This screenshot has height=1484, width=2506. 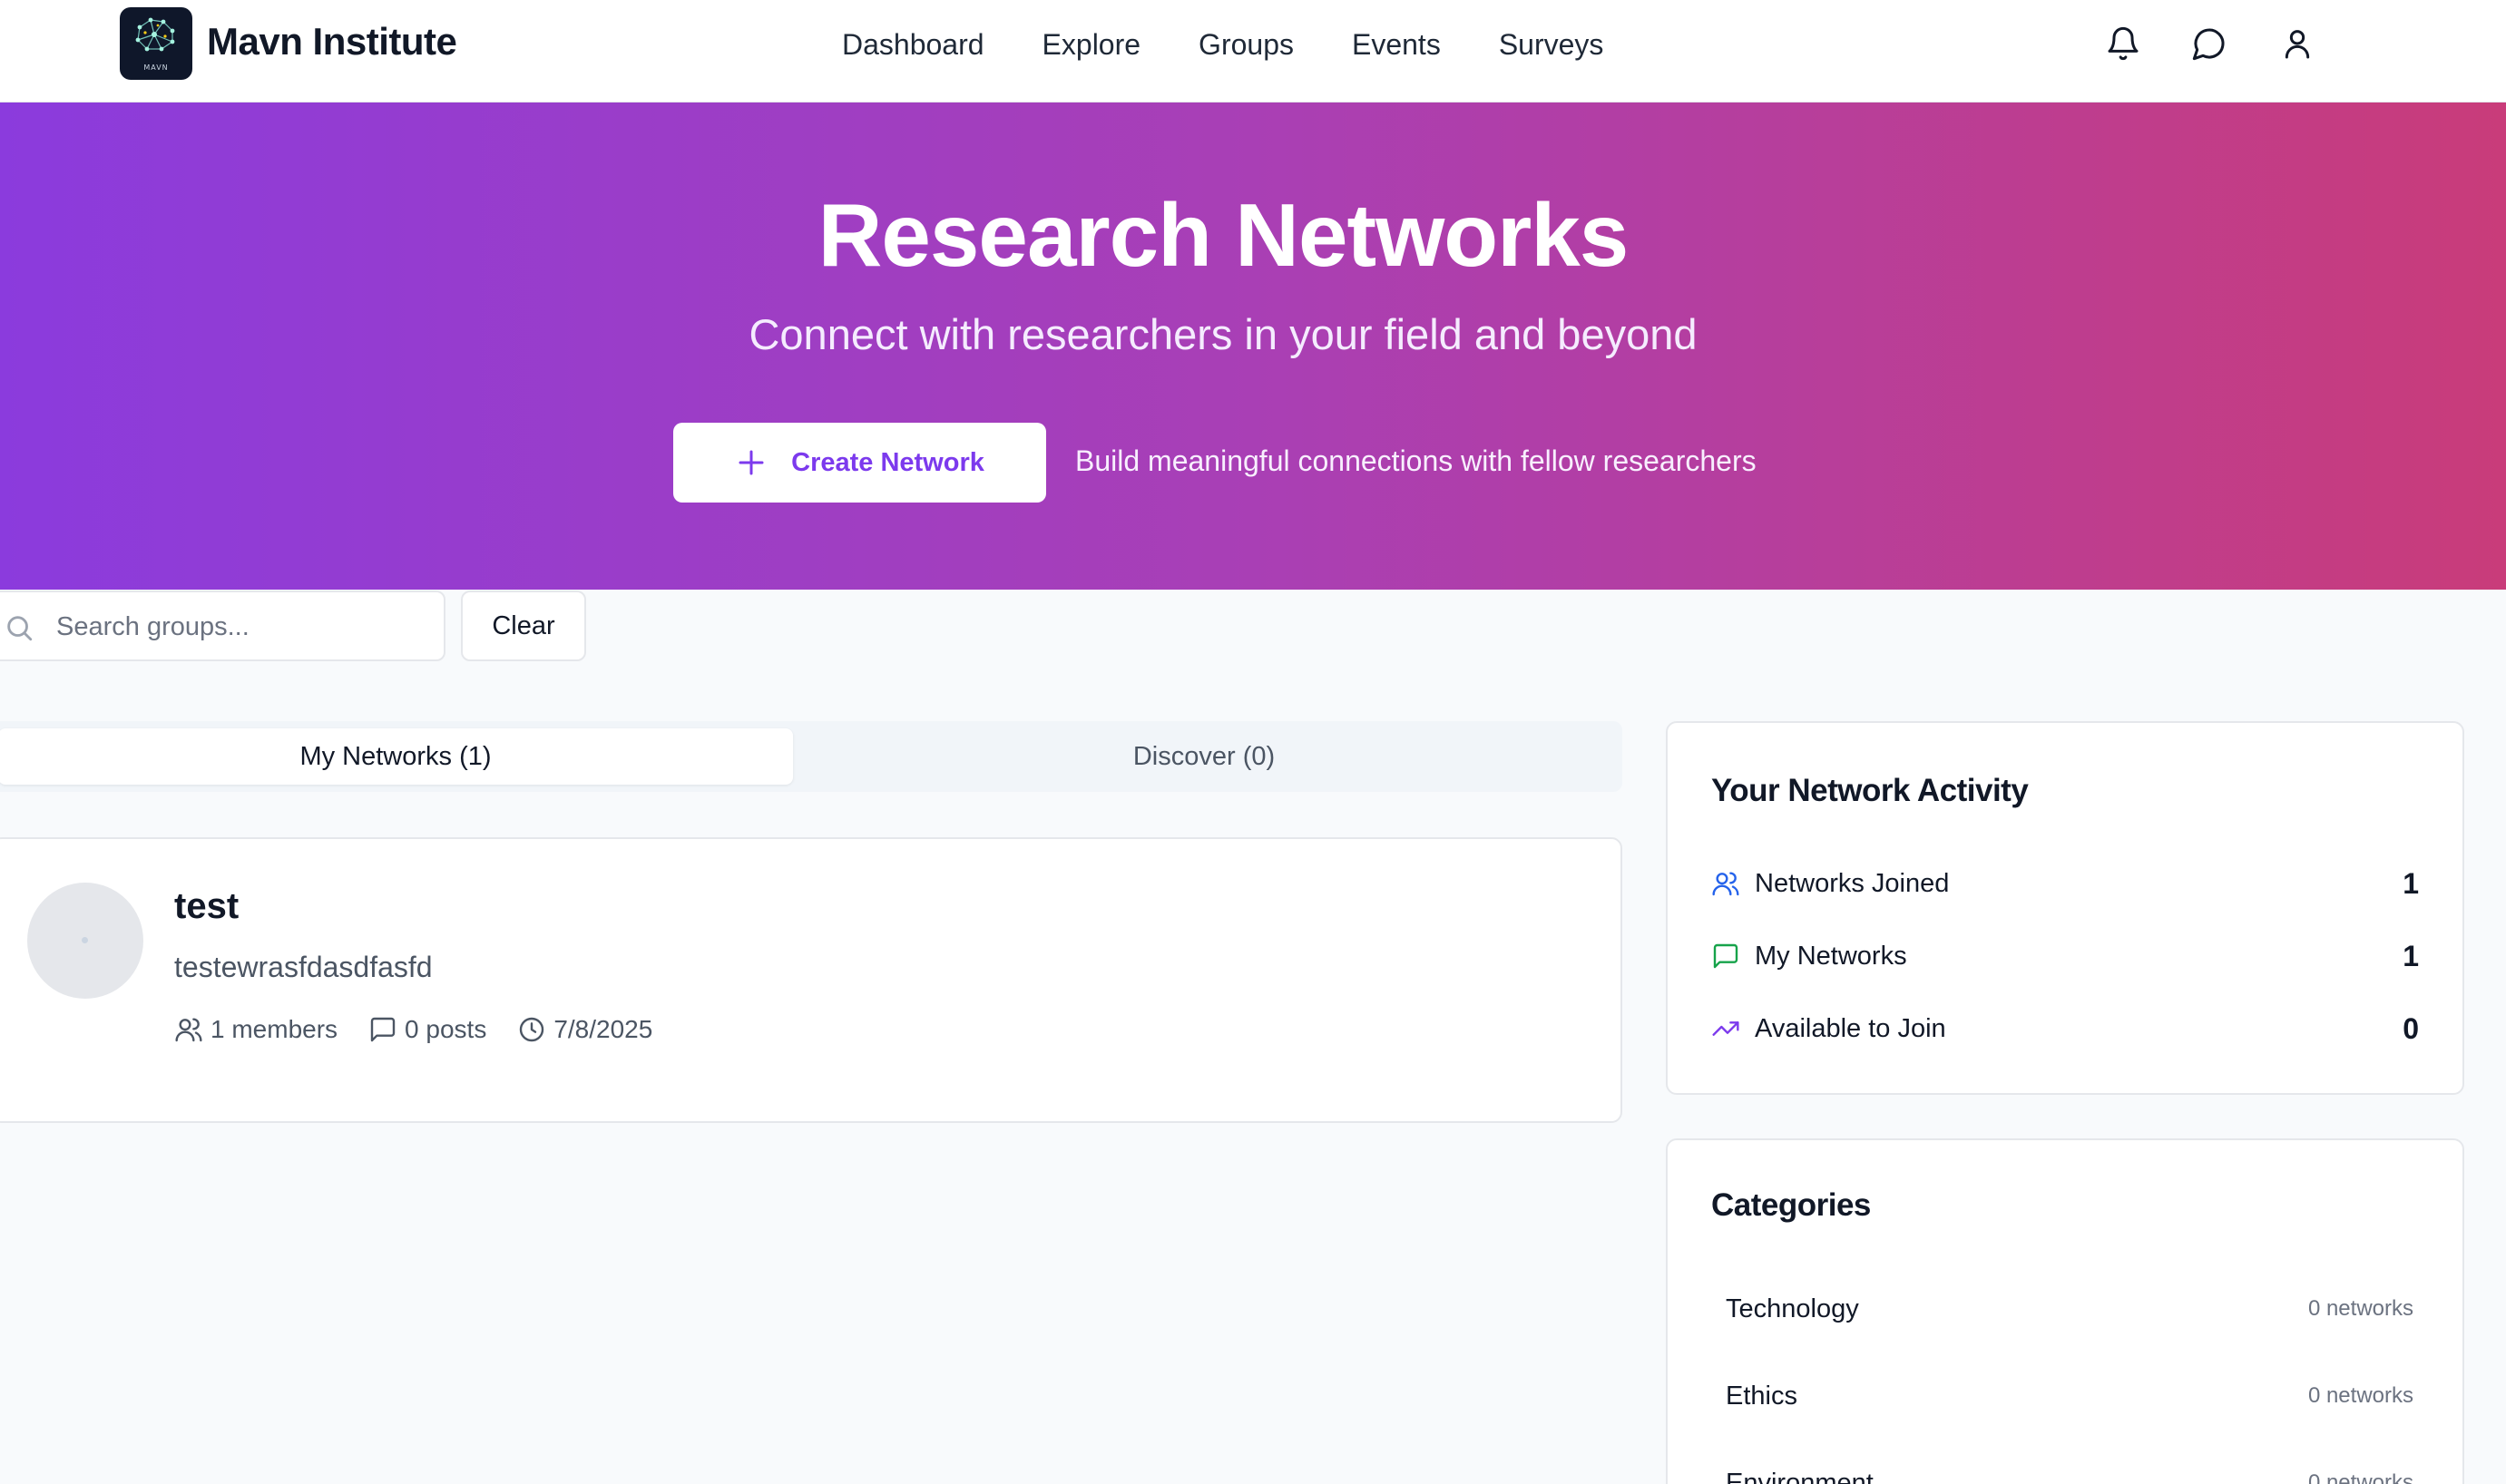 I want to click on nav-explore: Explore, so click(x=1092, y=44).